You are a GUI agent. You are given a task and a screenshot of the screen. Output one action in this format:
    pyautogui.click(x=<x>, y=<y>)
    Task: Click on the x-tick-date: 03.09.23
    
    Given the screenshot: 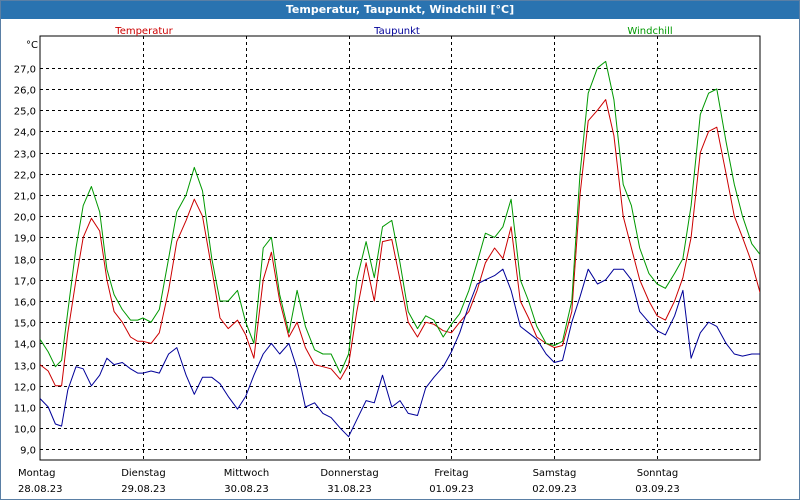 What is the action you would take?
    pyautogui.click(x=657, y=489)
    